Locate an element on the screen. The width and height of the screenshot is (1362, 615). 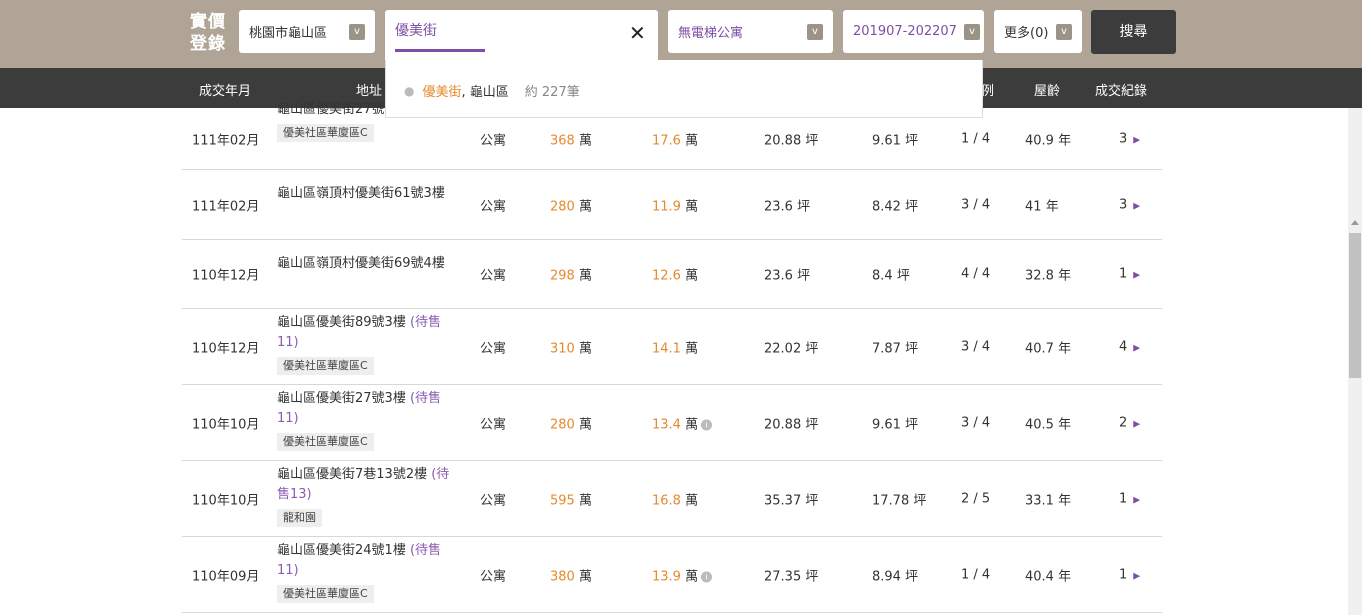
search-input-underline is located at coordinates (440, 50).